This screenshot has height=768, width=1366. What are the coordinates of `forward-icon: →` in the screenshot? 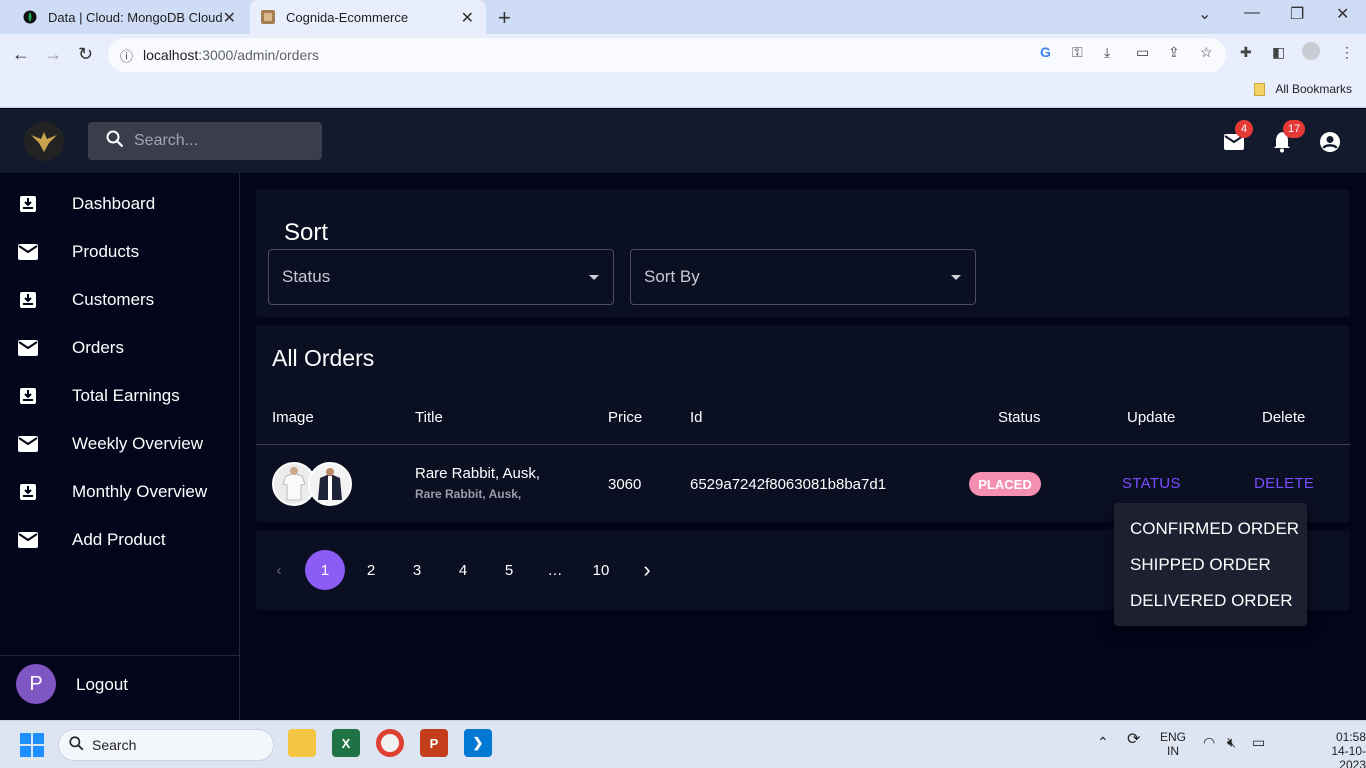 It's located at (53, 54).